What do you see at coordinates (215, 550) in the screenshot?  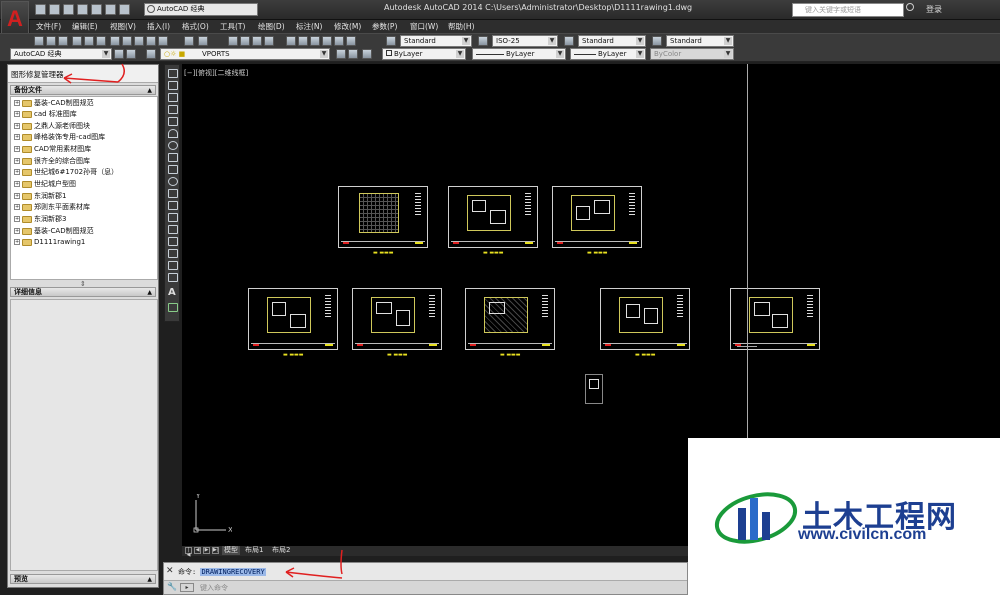 I see `last-tab-icon: ▶|` at bounding box center [215, 550].